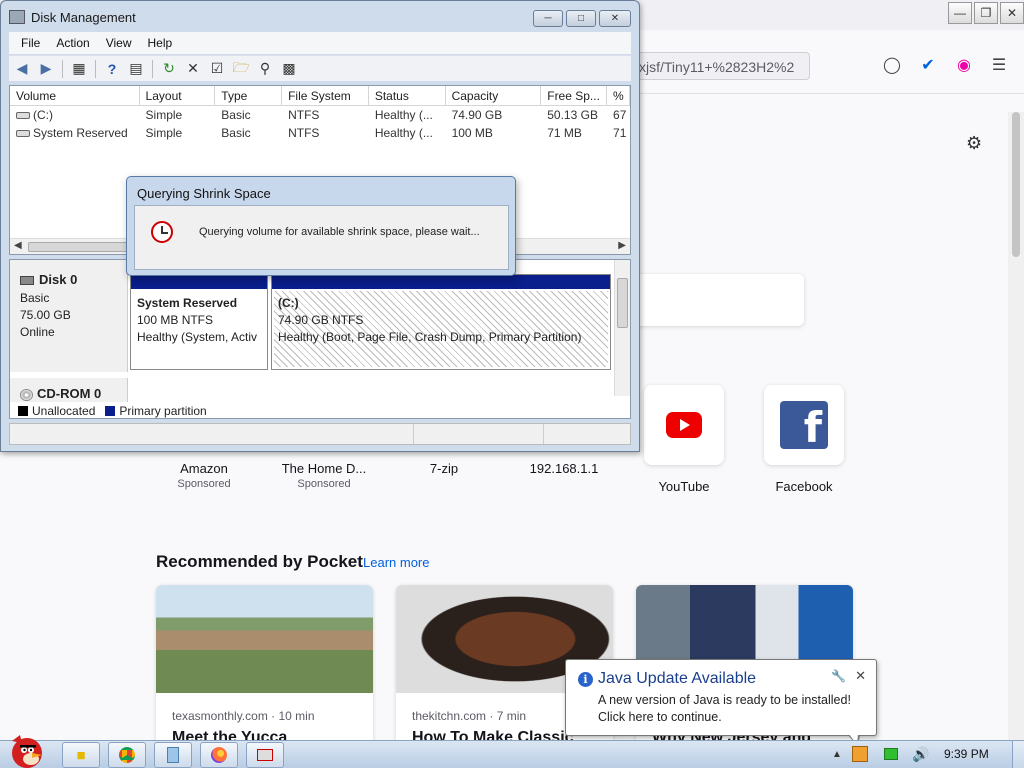  What do you see at coordinates (986, 13) in the screenshot?
I see `restore-icon: ❐` at bounding box center [986, 13].